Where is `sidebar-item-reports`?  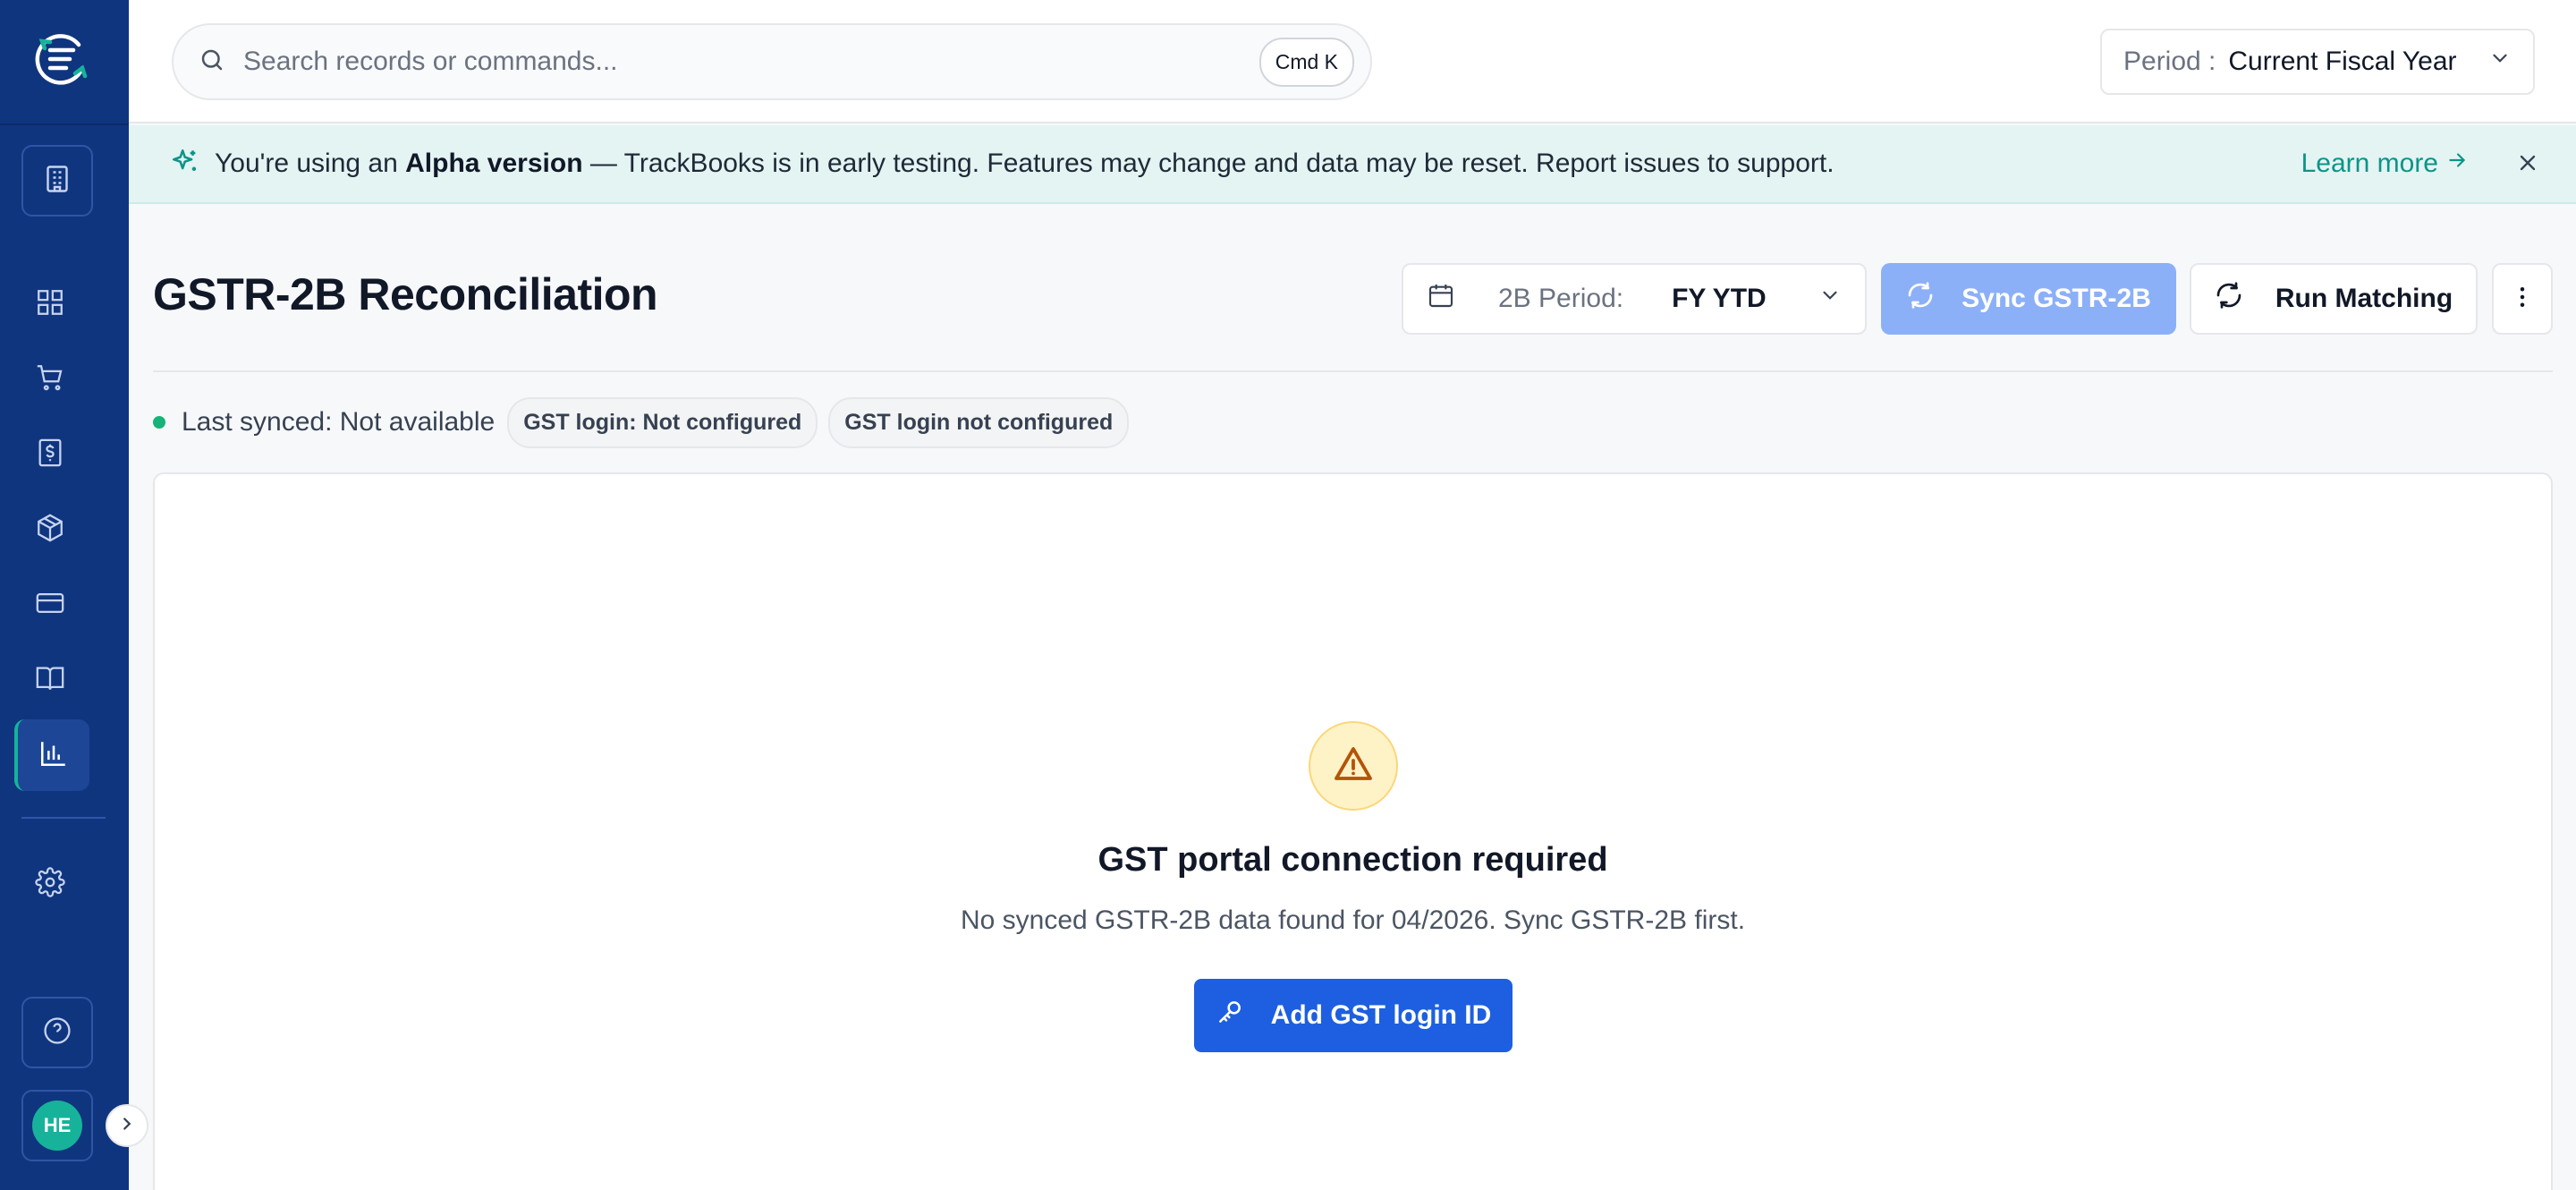 sidebar-item-reports is located at coordinates (51, 755).